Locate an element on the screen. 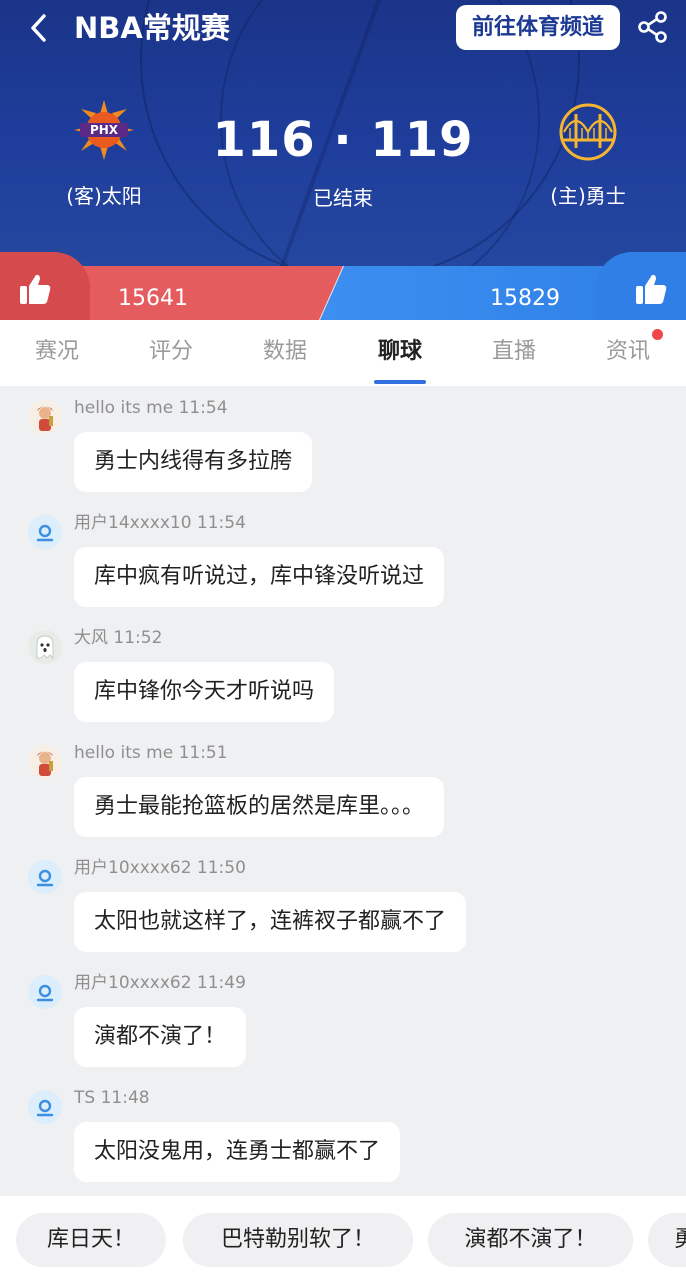 Image resolution: width=686 pixels, height=1280 pixels. tab-chat: 聊球 is located at coordinates (400, 354).